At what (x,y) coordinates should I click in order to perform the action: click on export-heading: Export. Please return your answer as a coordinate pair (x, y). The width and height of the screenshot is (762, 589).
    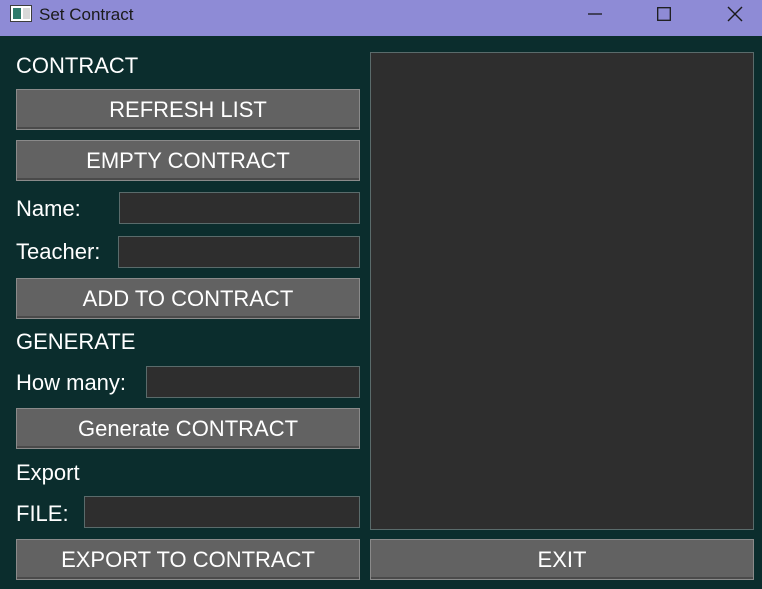
    Looking at the image, I should click on (48, 472).